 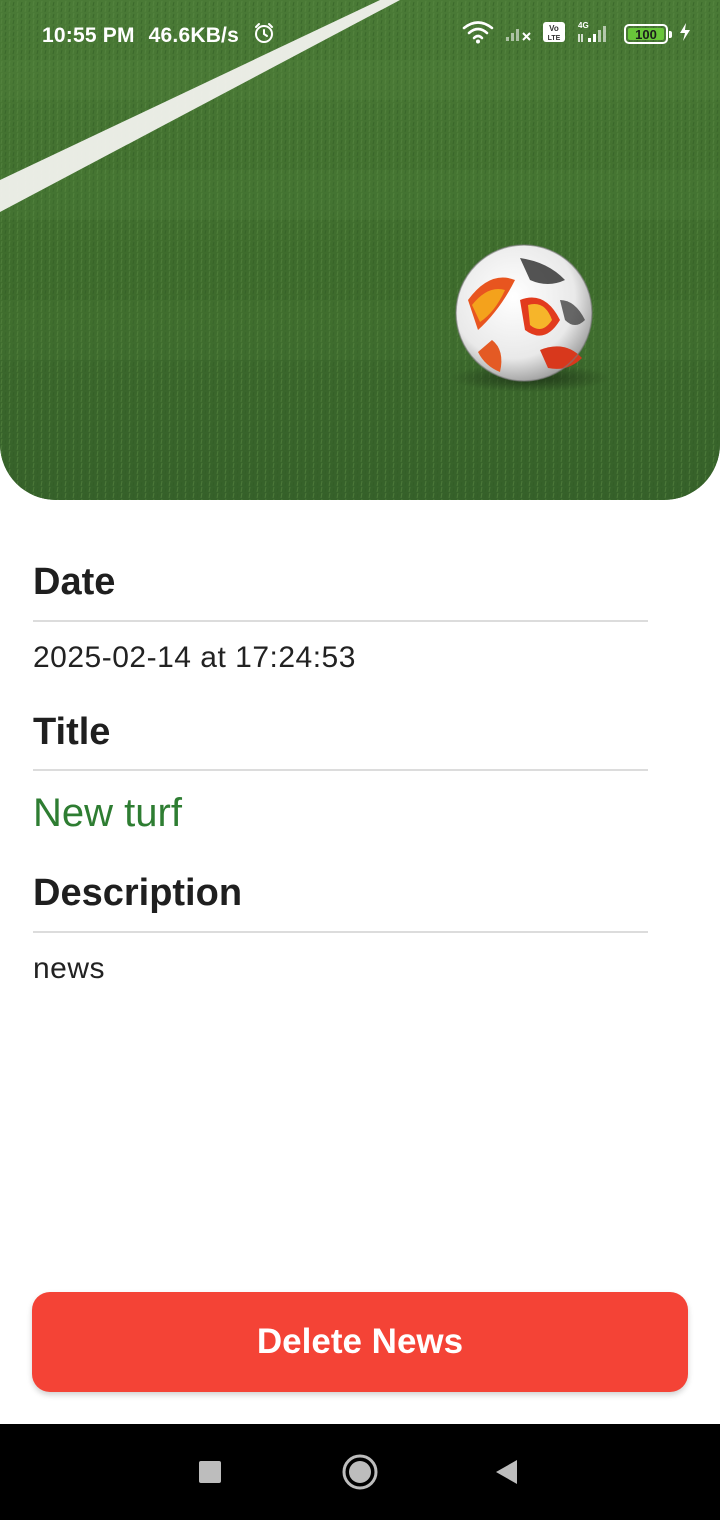 What do you see at coordinates (583, 25) in the screenshot?
I see `svg-text: 4G` at bounding box center [583, 25].